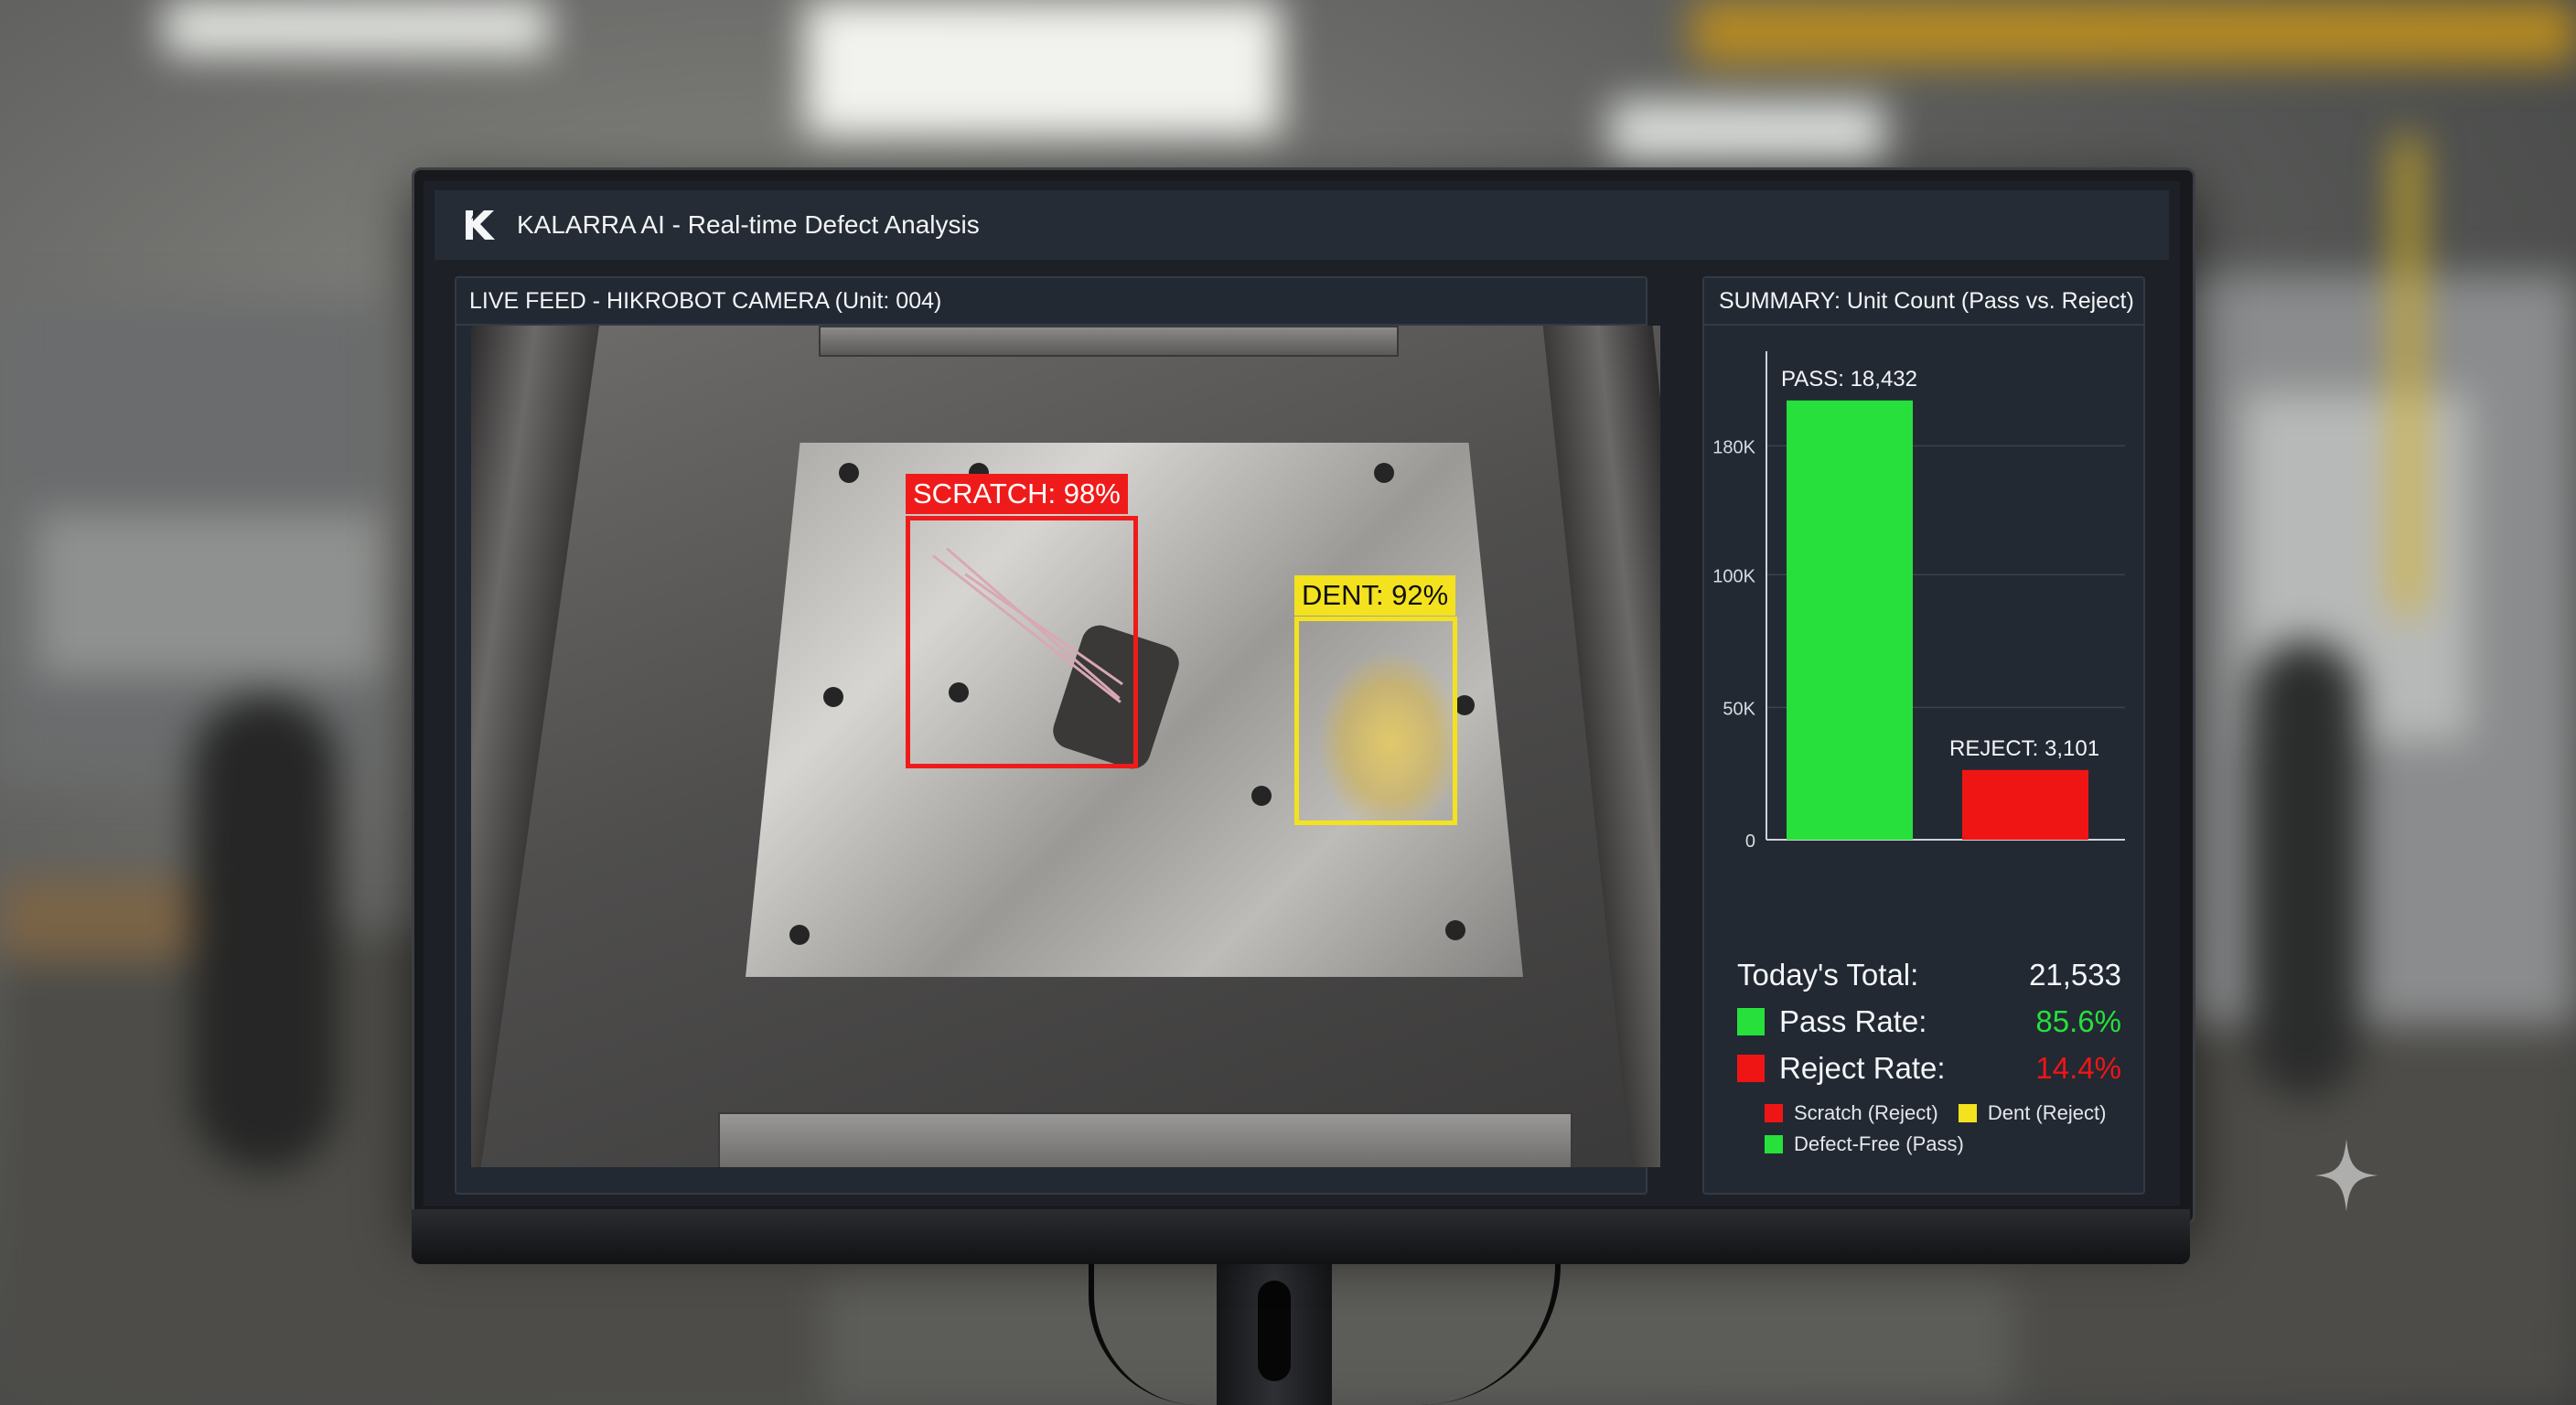 The height and width of the screenshot is (1405, 2576). What do you see at coordinates (1274, 1331) in the screenshot?
I see `monitor-stand-cutout` at bounding box center [1274, 1331].